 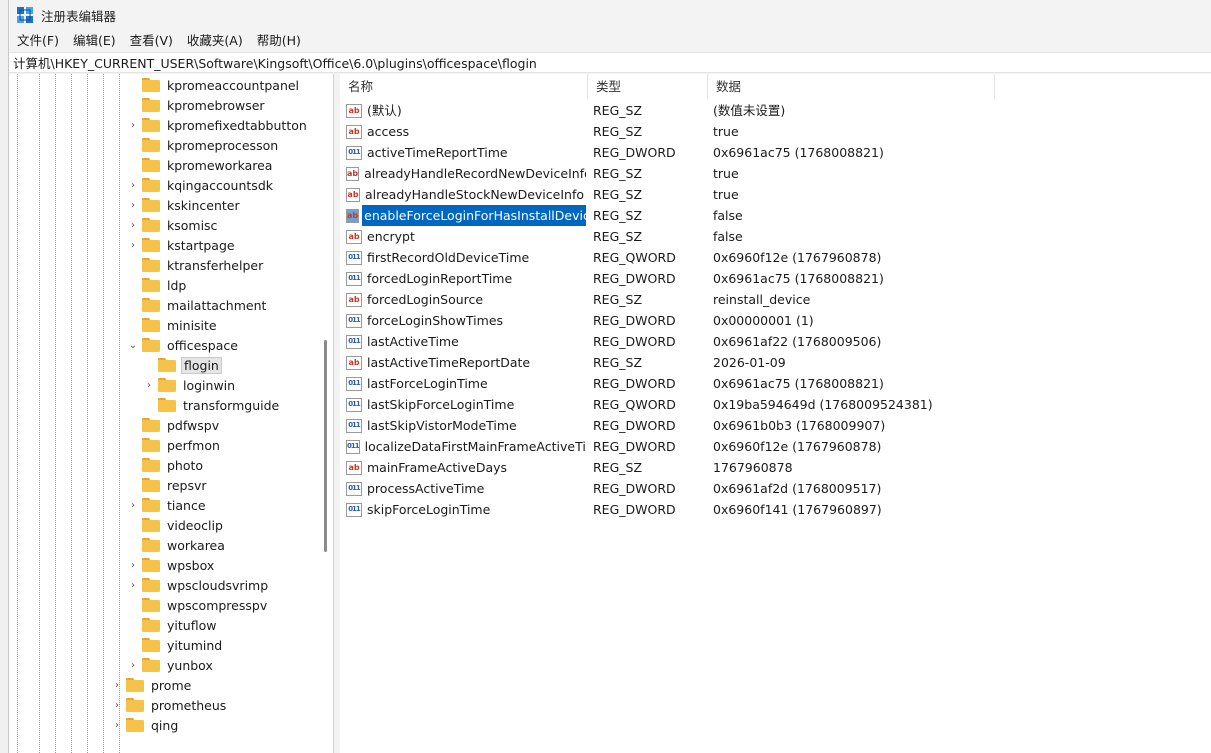 What do you see at coordinates (733, 236) in the screenshot?
I see `value-row: ab encrypt REG_SZ false` at bounding box center [733, 236].